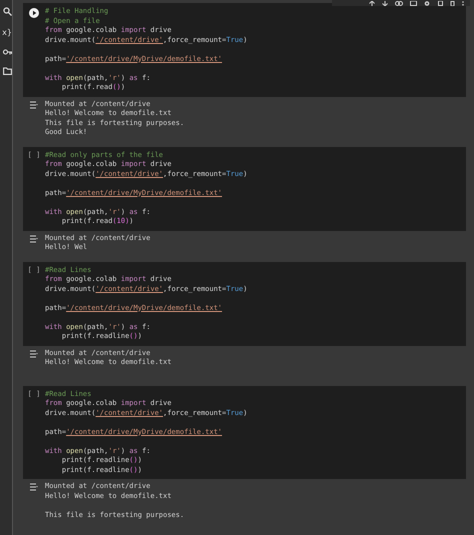 Image resolution: width=474 pixels, height=535 pixels. What do you see at coordinates (7, 71) in the screenshot?
I see `folder-icon` at bounding box center [7, 71].